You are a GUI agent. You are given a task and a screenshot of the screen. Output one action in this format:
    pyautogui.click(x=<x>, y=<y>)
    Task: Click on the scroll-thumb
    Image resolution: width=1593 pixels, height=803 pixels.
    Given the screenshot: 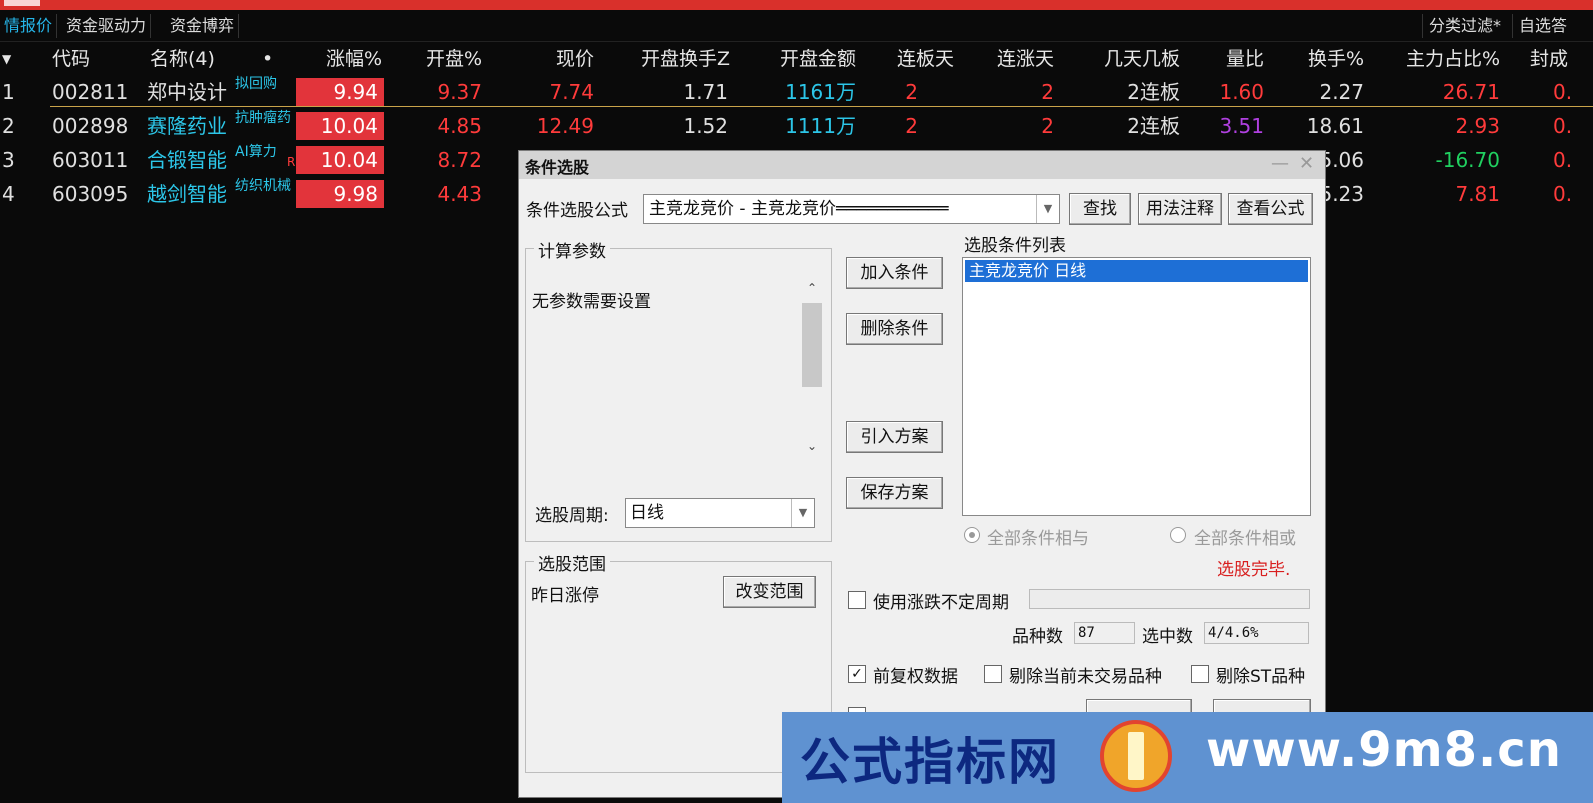 What is the action you would take?
    pyautogui.click(x=812, y=345)
    